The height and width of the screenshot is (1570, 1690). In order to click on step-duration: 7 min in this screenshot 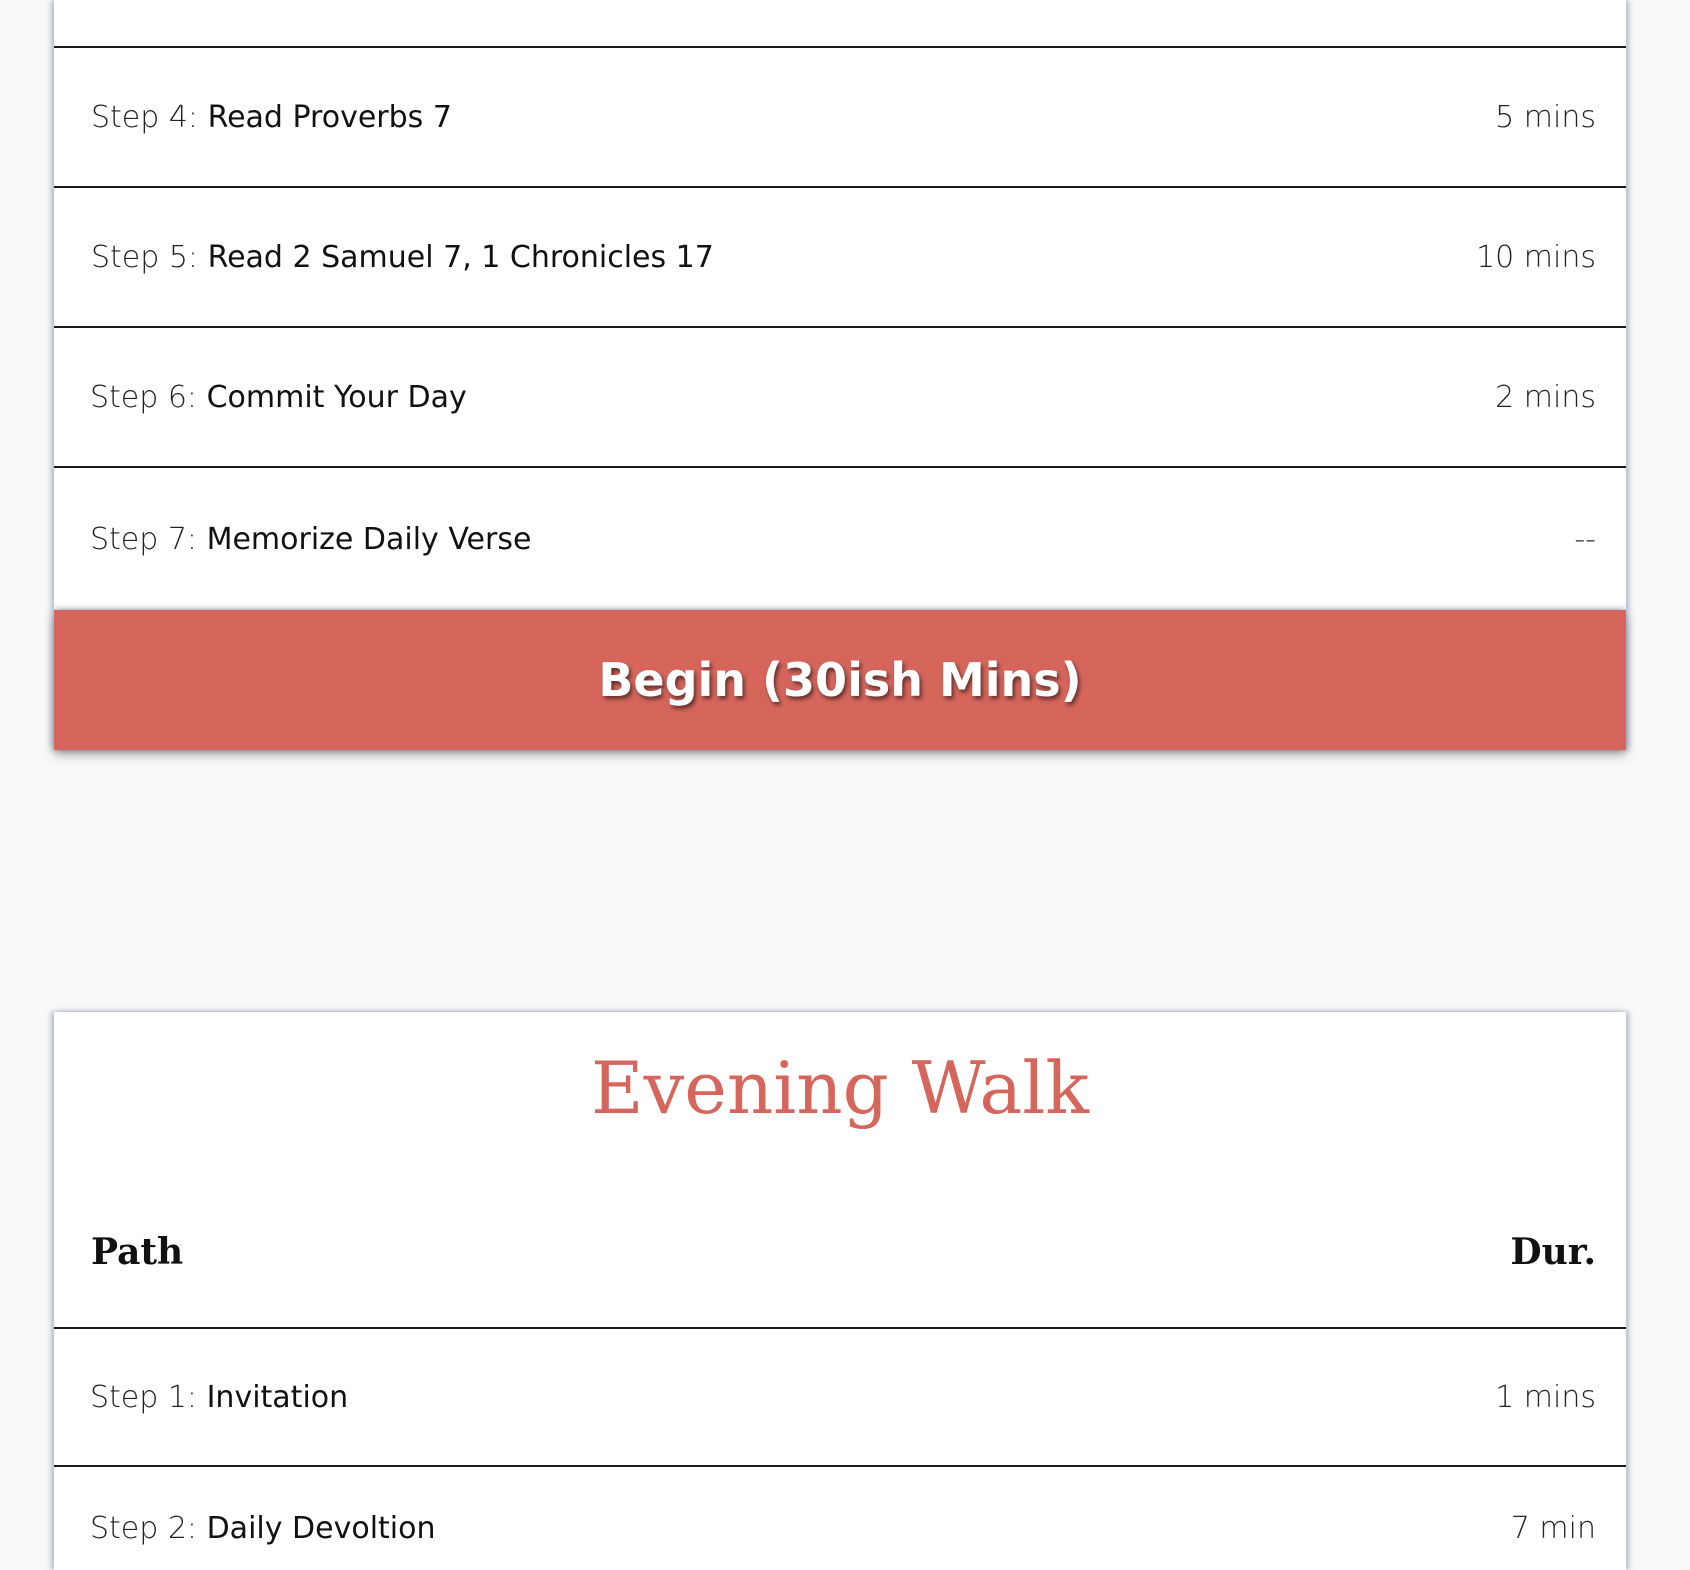, I will do `click(1553, 1528)`.